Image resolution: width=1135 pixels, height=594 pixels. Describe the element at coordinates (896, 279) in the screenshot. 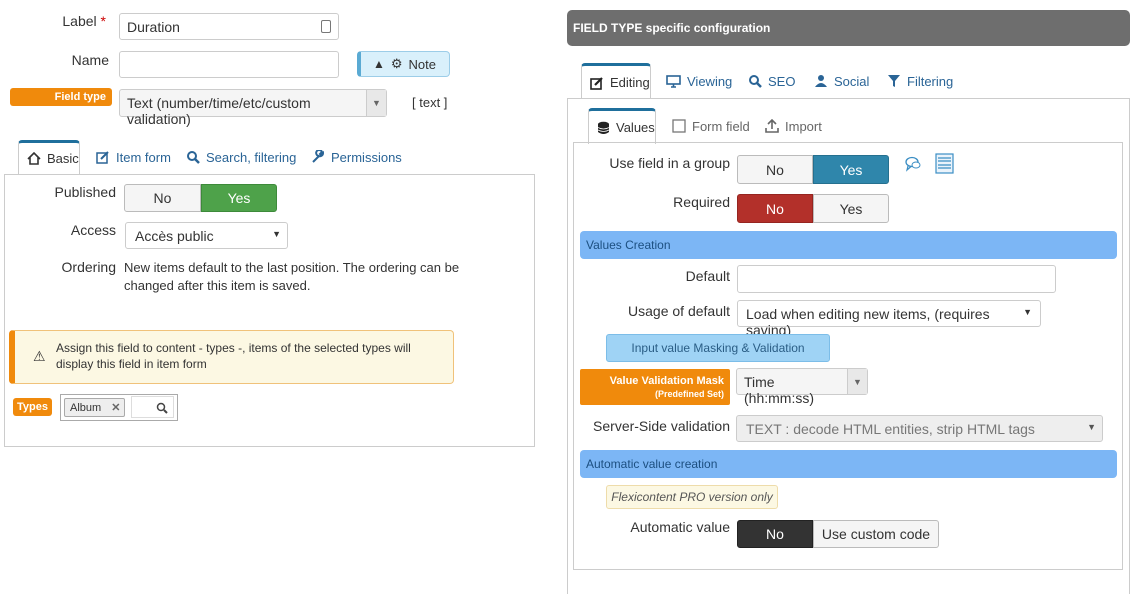

I see `default-input` at that location.